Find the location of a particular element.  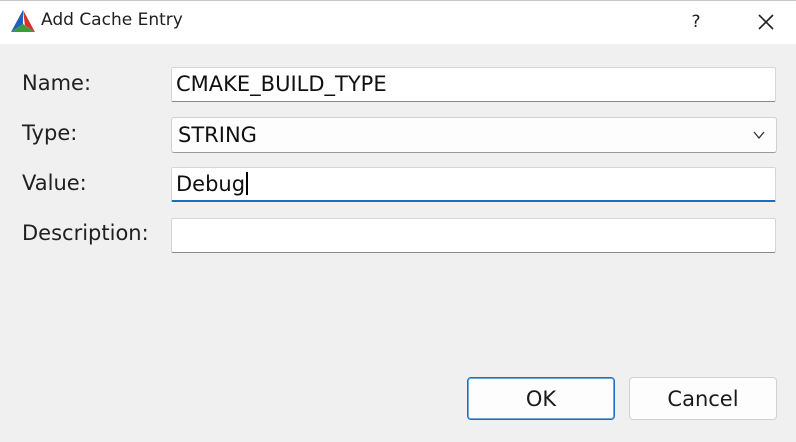

help-button: ? is located at coordinates (696, 22).